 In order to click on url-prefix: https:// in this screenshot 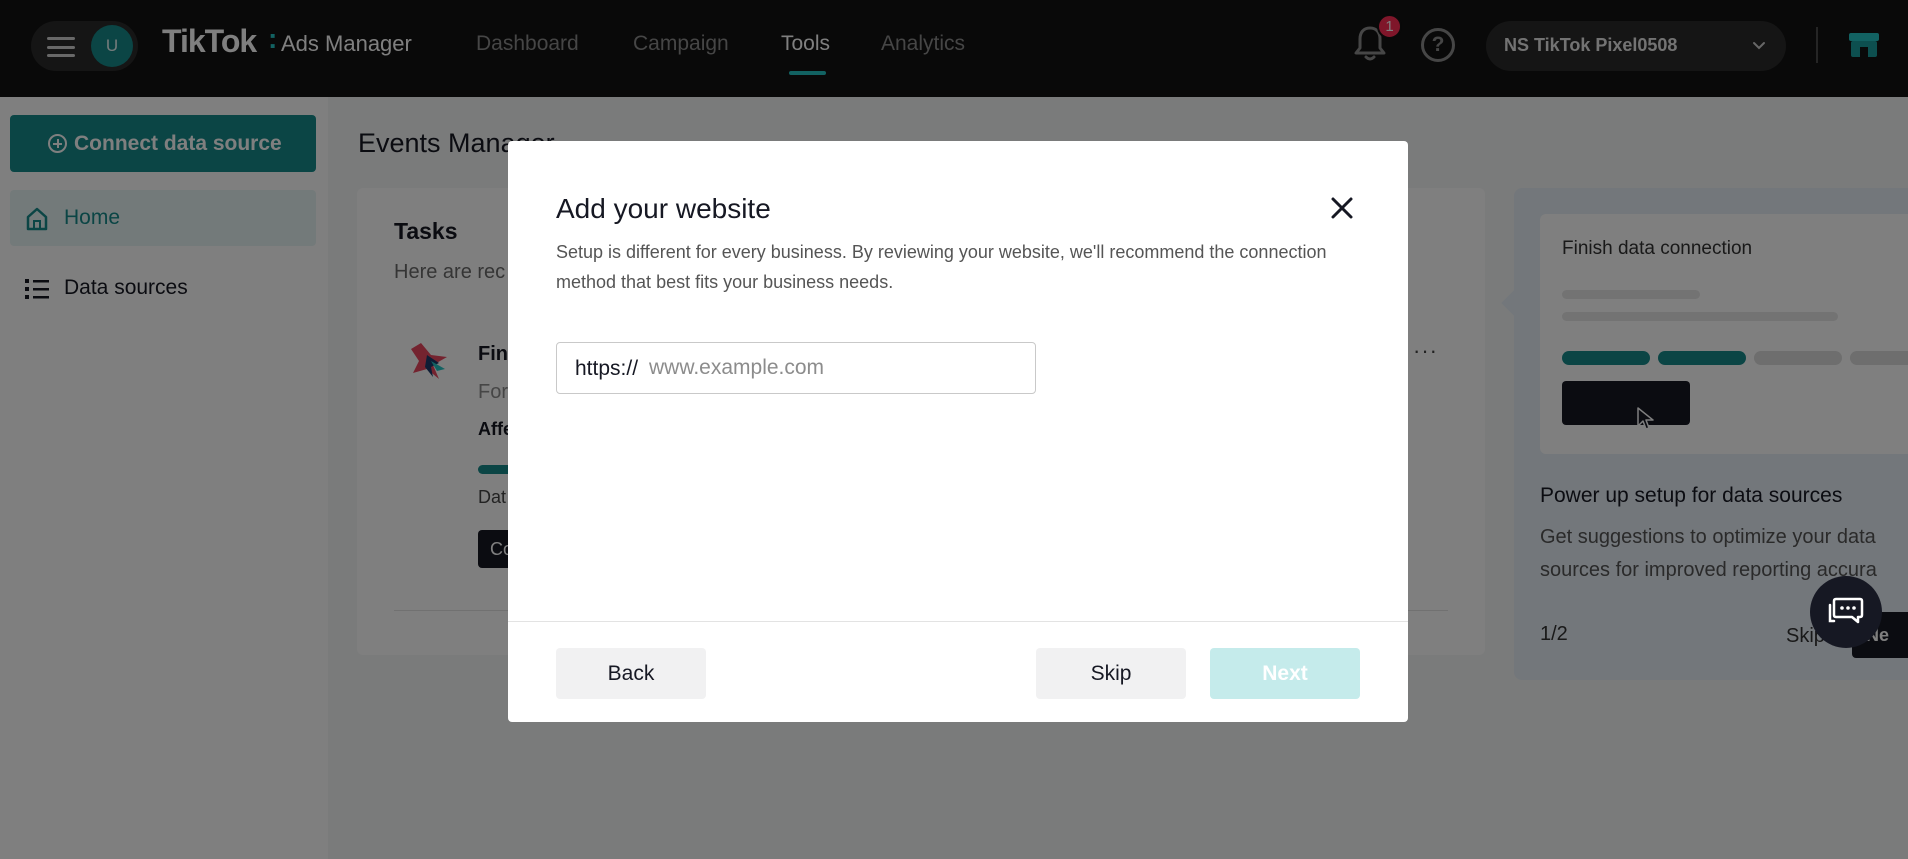, I will do `click(607, 368)`.